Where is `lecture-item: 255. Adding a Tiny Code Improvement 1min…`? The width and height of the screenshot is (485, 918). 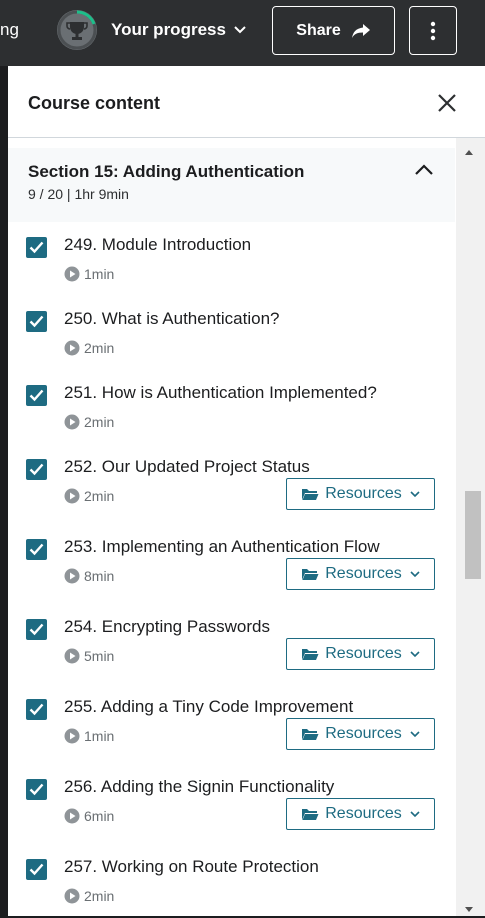
lecture-item: 255. Adding a Tiny Code Improvement 1min… is located at coordinates (232, 724).